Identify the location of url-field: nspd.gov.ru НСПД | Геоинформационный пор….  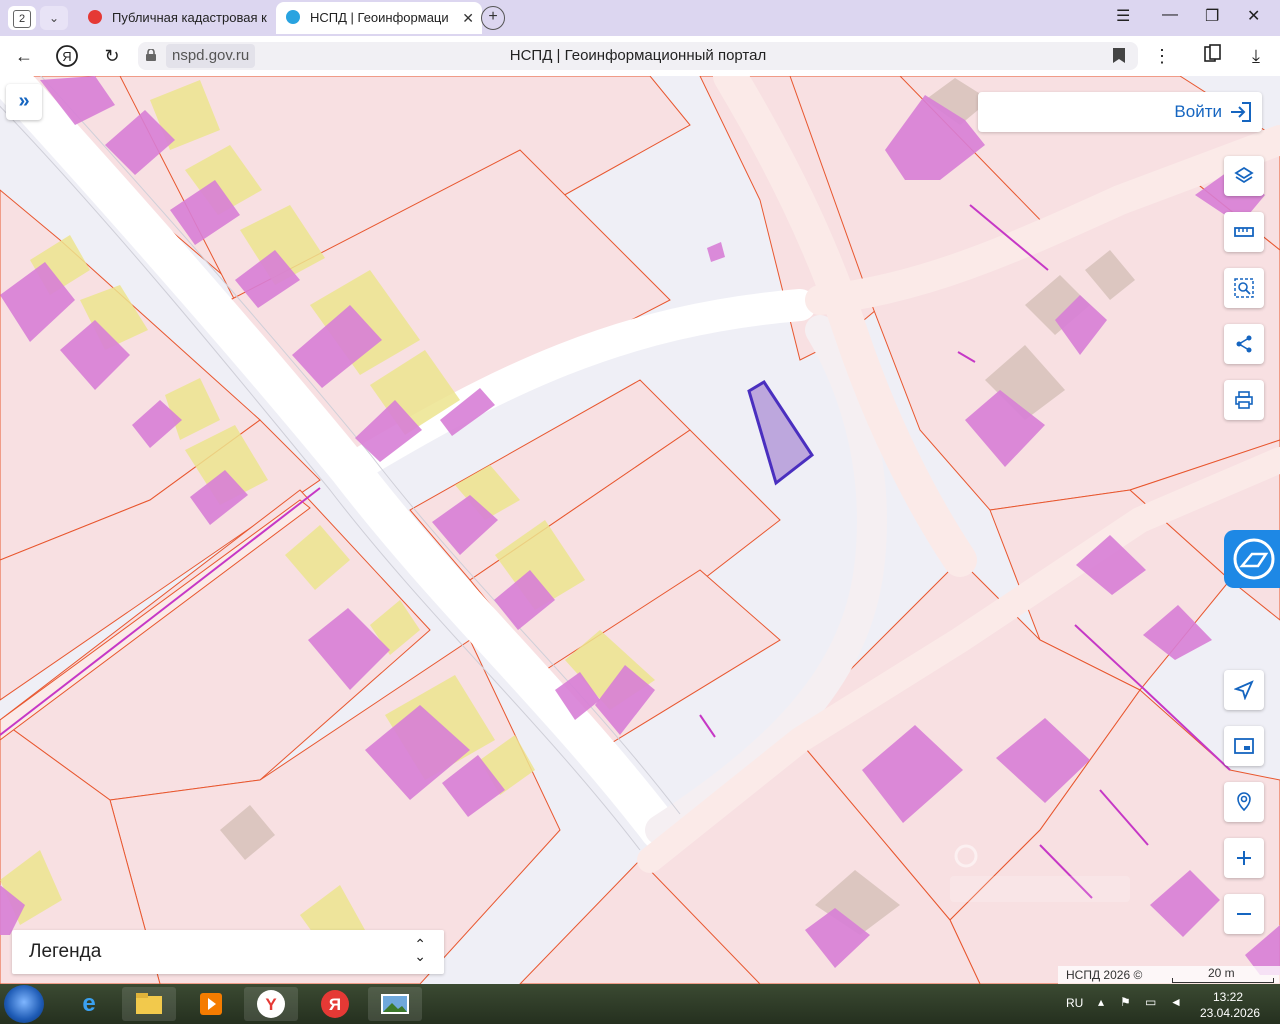
(638, 56).